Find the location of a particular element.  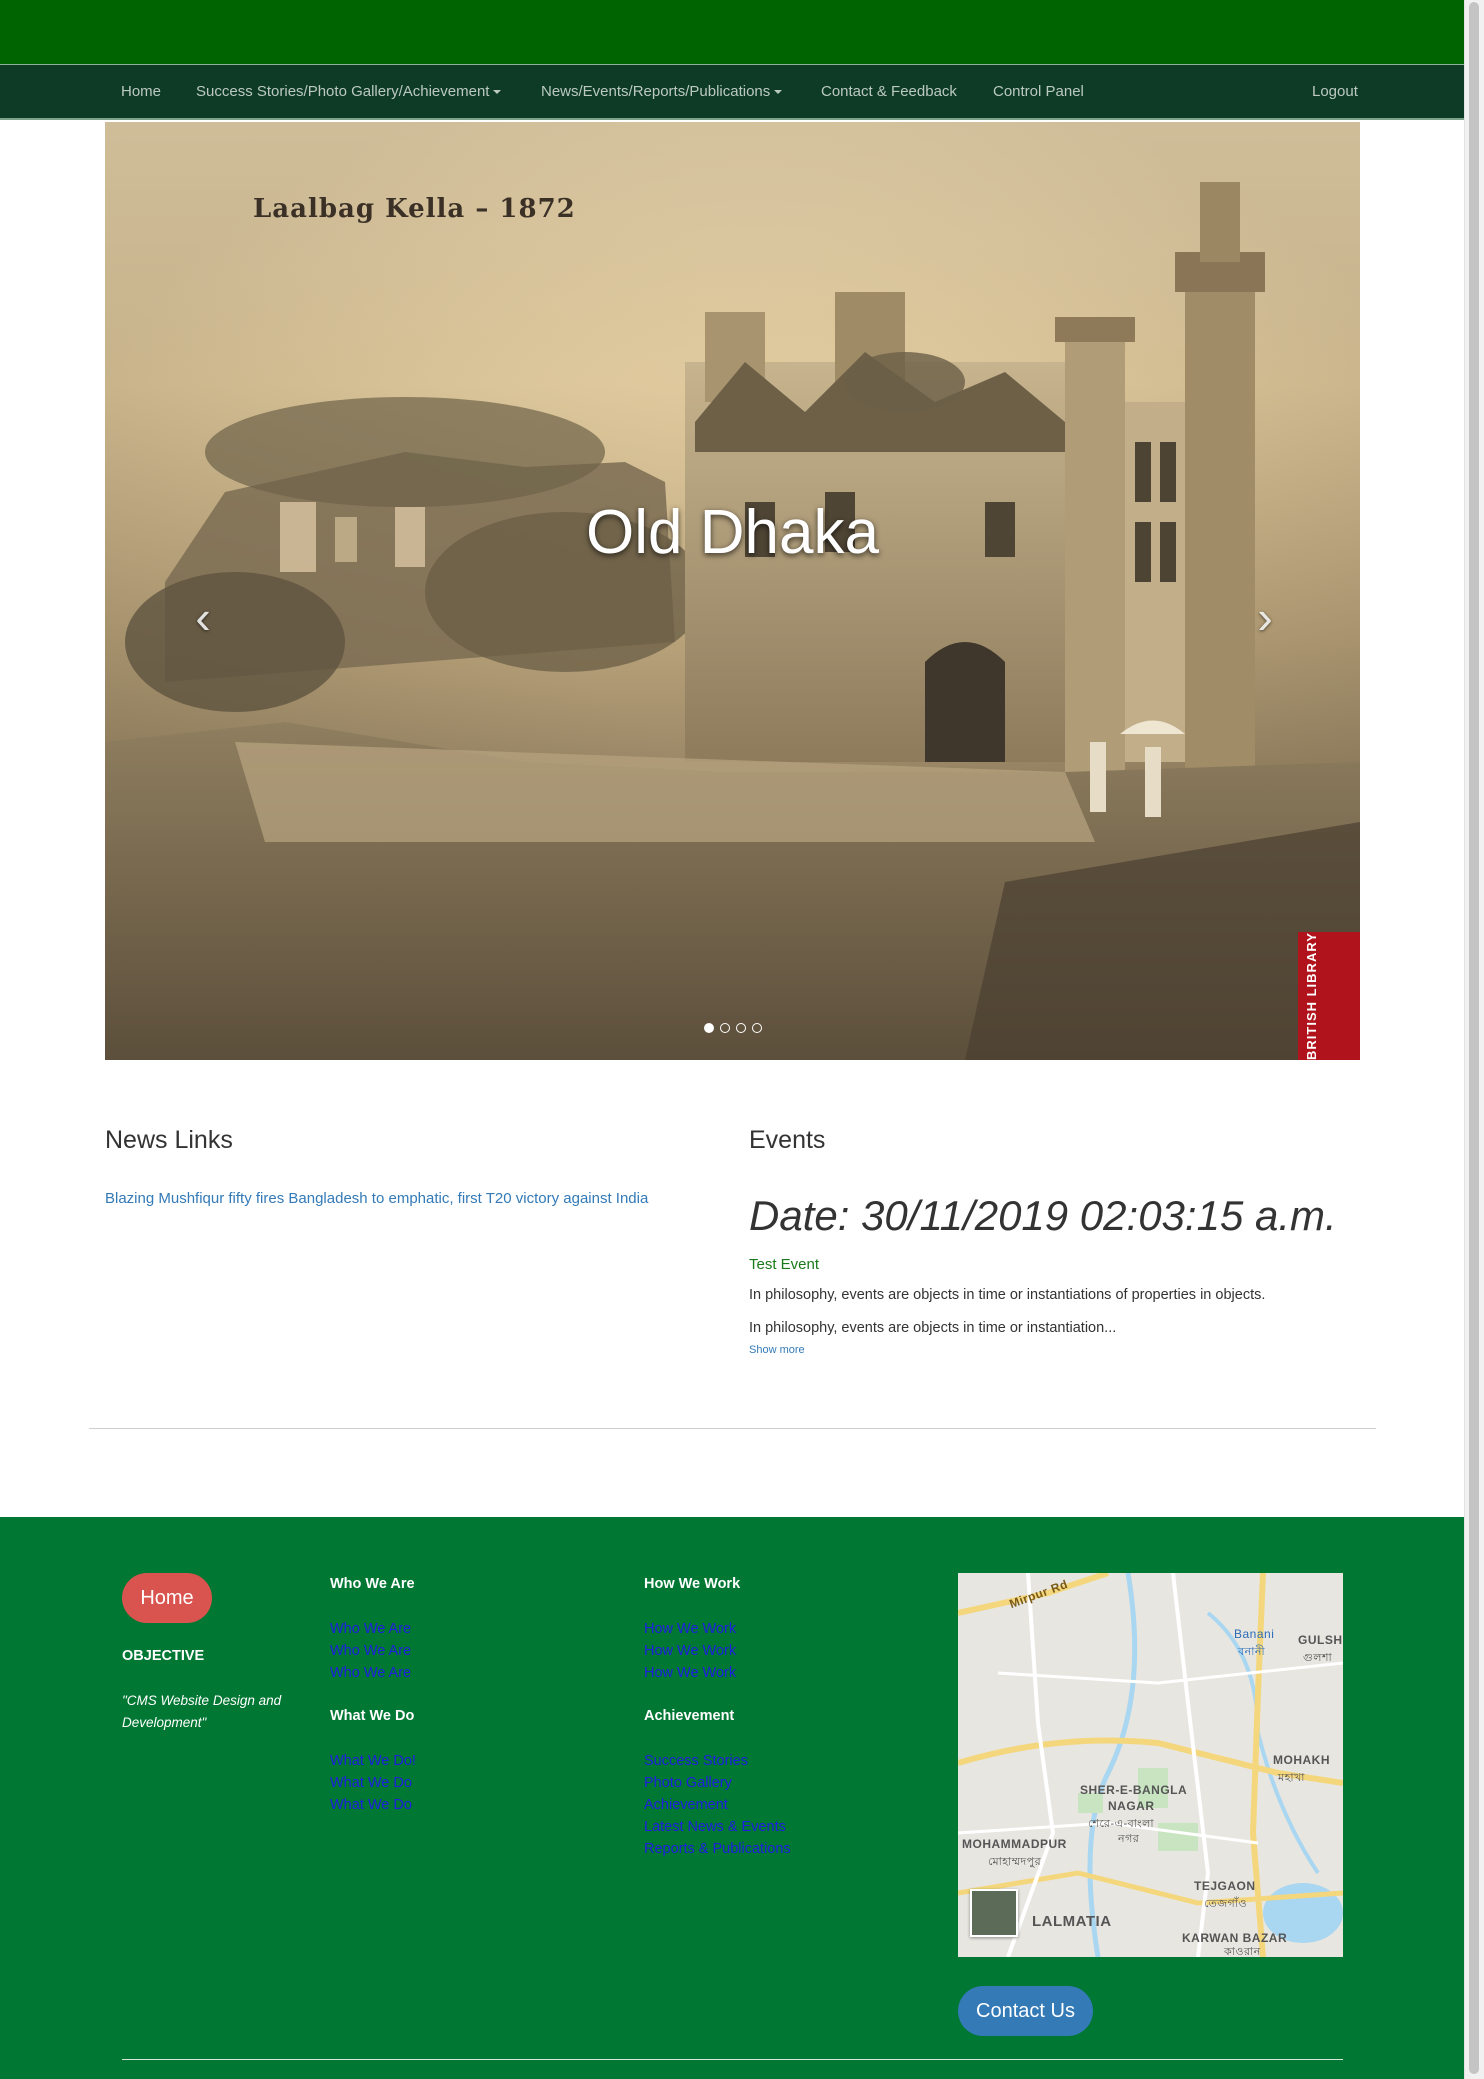

carousel-indicators is located at coordinates (732, 1029).